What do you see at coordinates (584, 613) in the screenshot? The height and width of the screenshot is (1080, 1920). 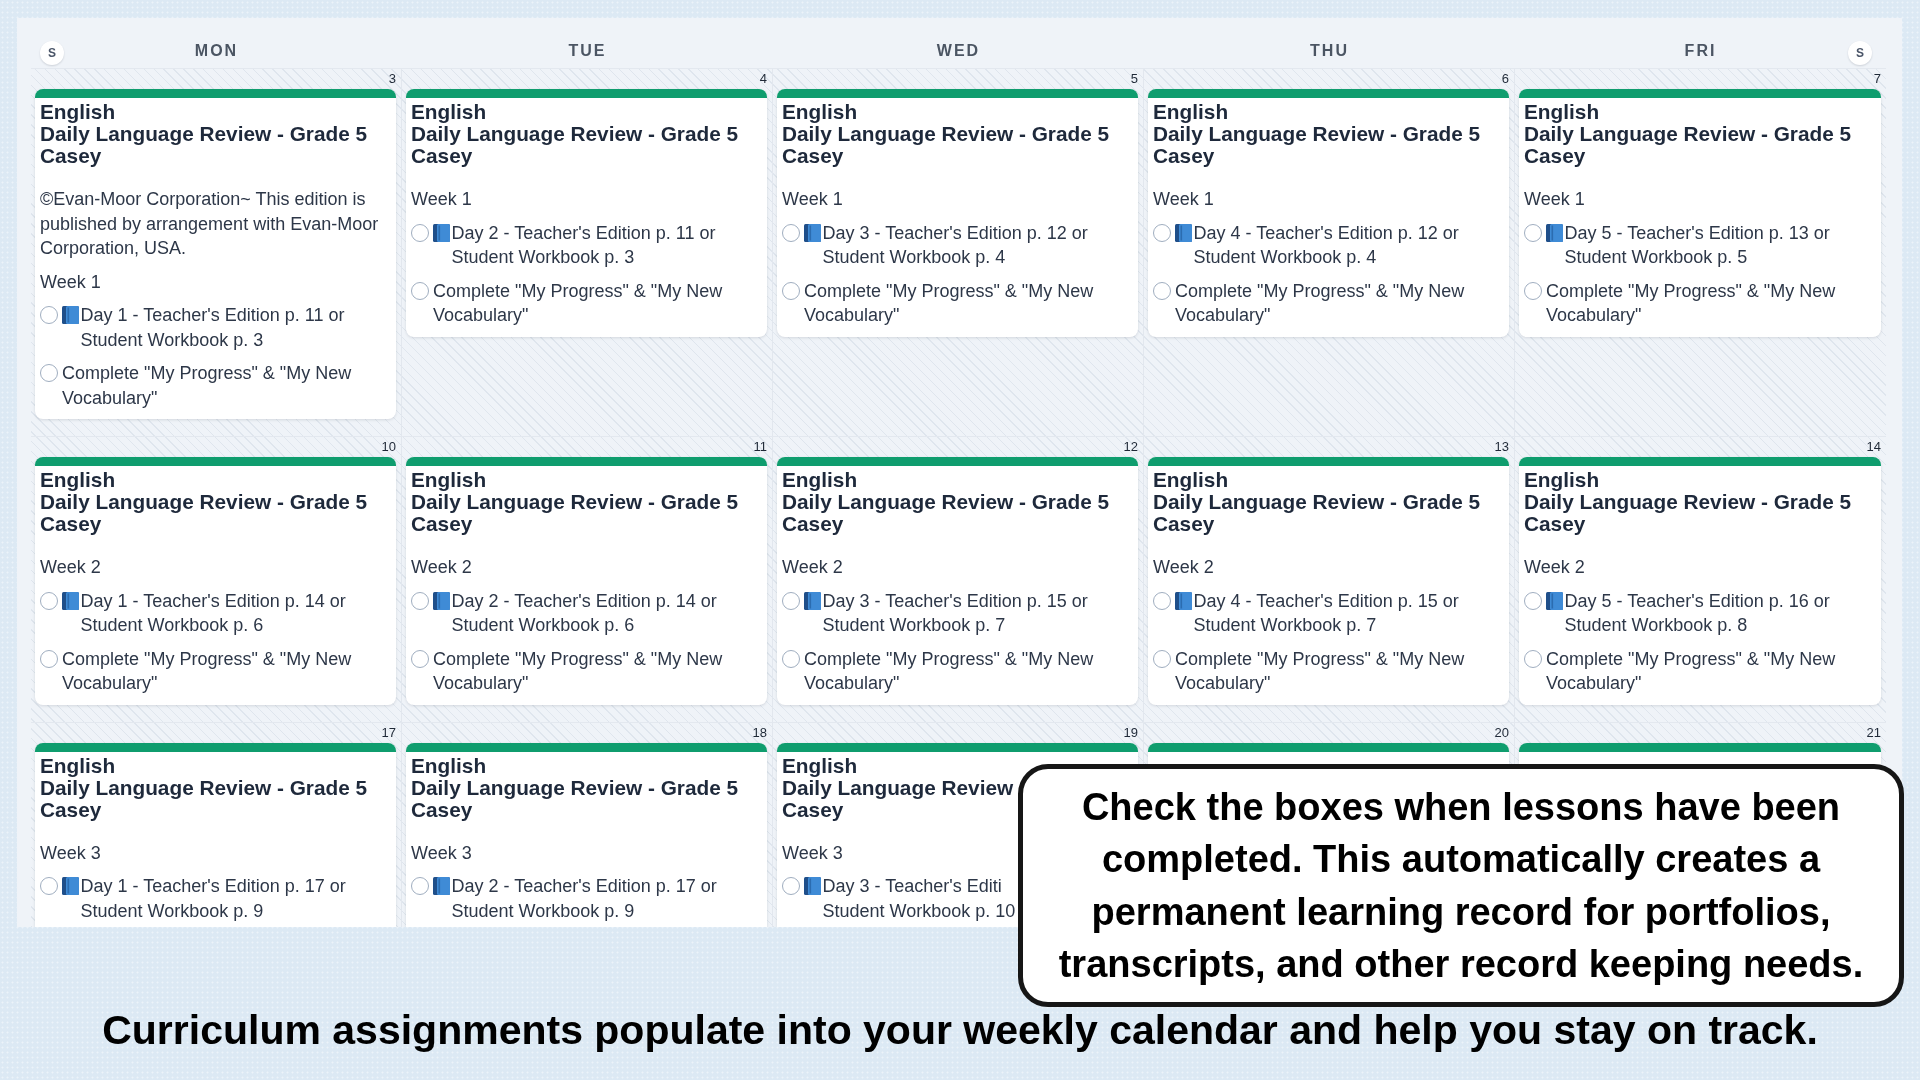 I see `task-text: Day 2 - Teacher's Edition p. 14 or Student Workbook p. 6` at bounding box center [584, 613].